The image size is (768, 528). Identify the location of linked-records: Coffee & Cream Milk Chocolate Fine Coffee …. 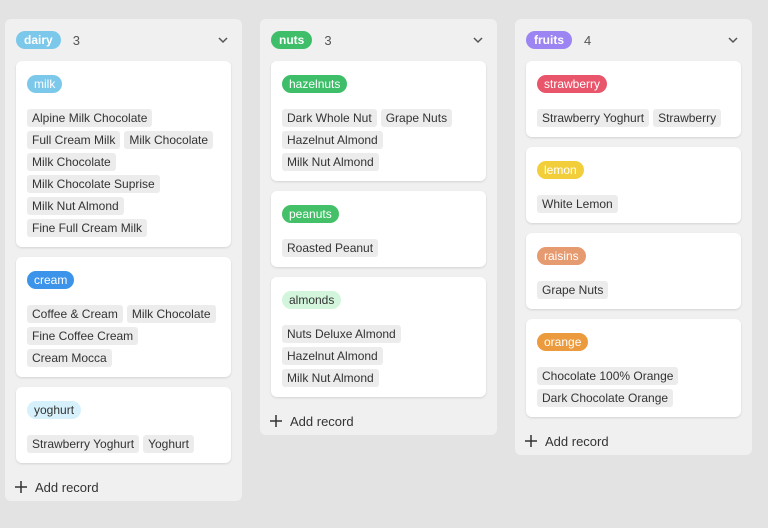
(123, 336).